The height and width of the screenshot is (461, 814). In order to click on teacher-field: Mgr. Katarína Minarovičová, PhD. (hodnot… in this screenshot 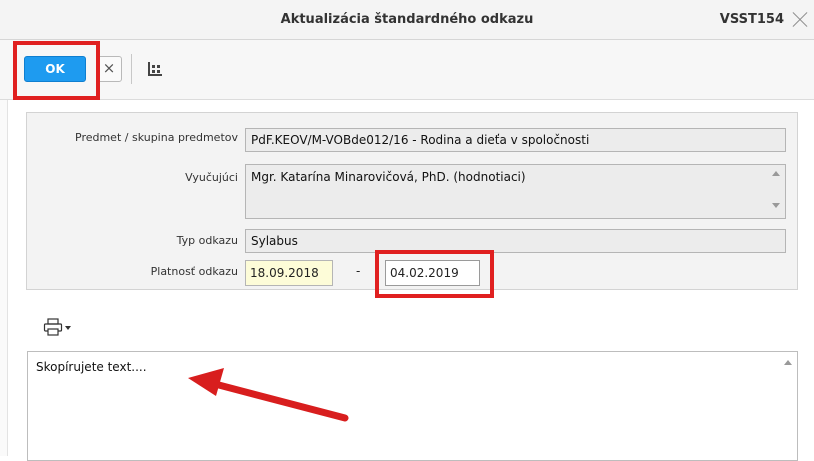, I will do `click(515, 191)`.